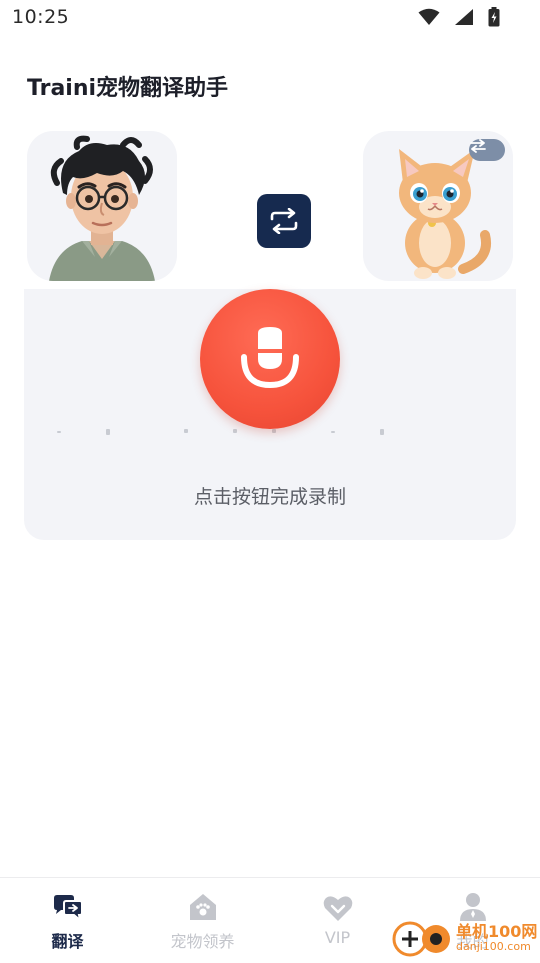  I want to click on page-title: Traini宠物翻译助手, so click(128, 88).